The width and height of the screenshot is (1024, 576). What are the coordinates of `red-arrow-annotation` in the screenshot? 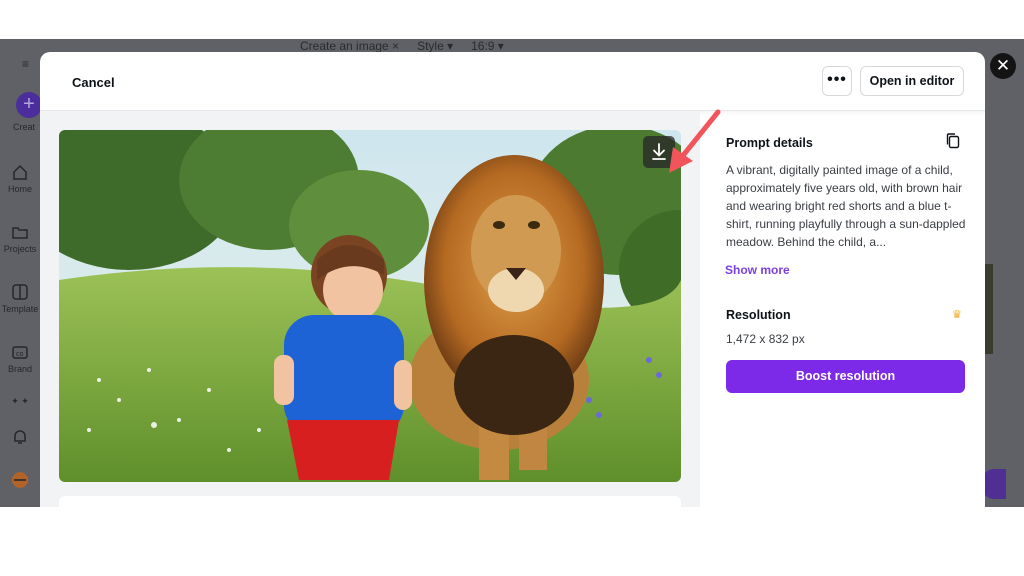 It's located at (695, 141).